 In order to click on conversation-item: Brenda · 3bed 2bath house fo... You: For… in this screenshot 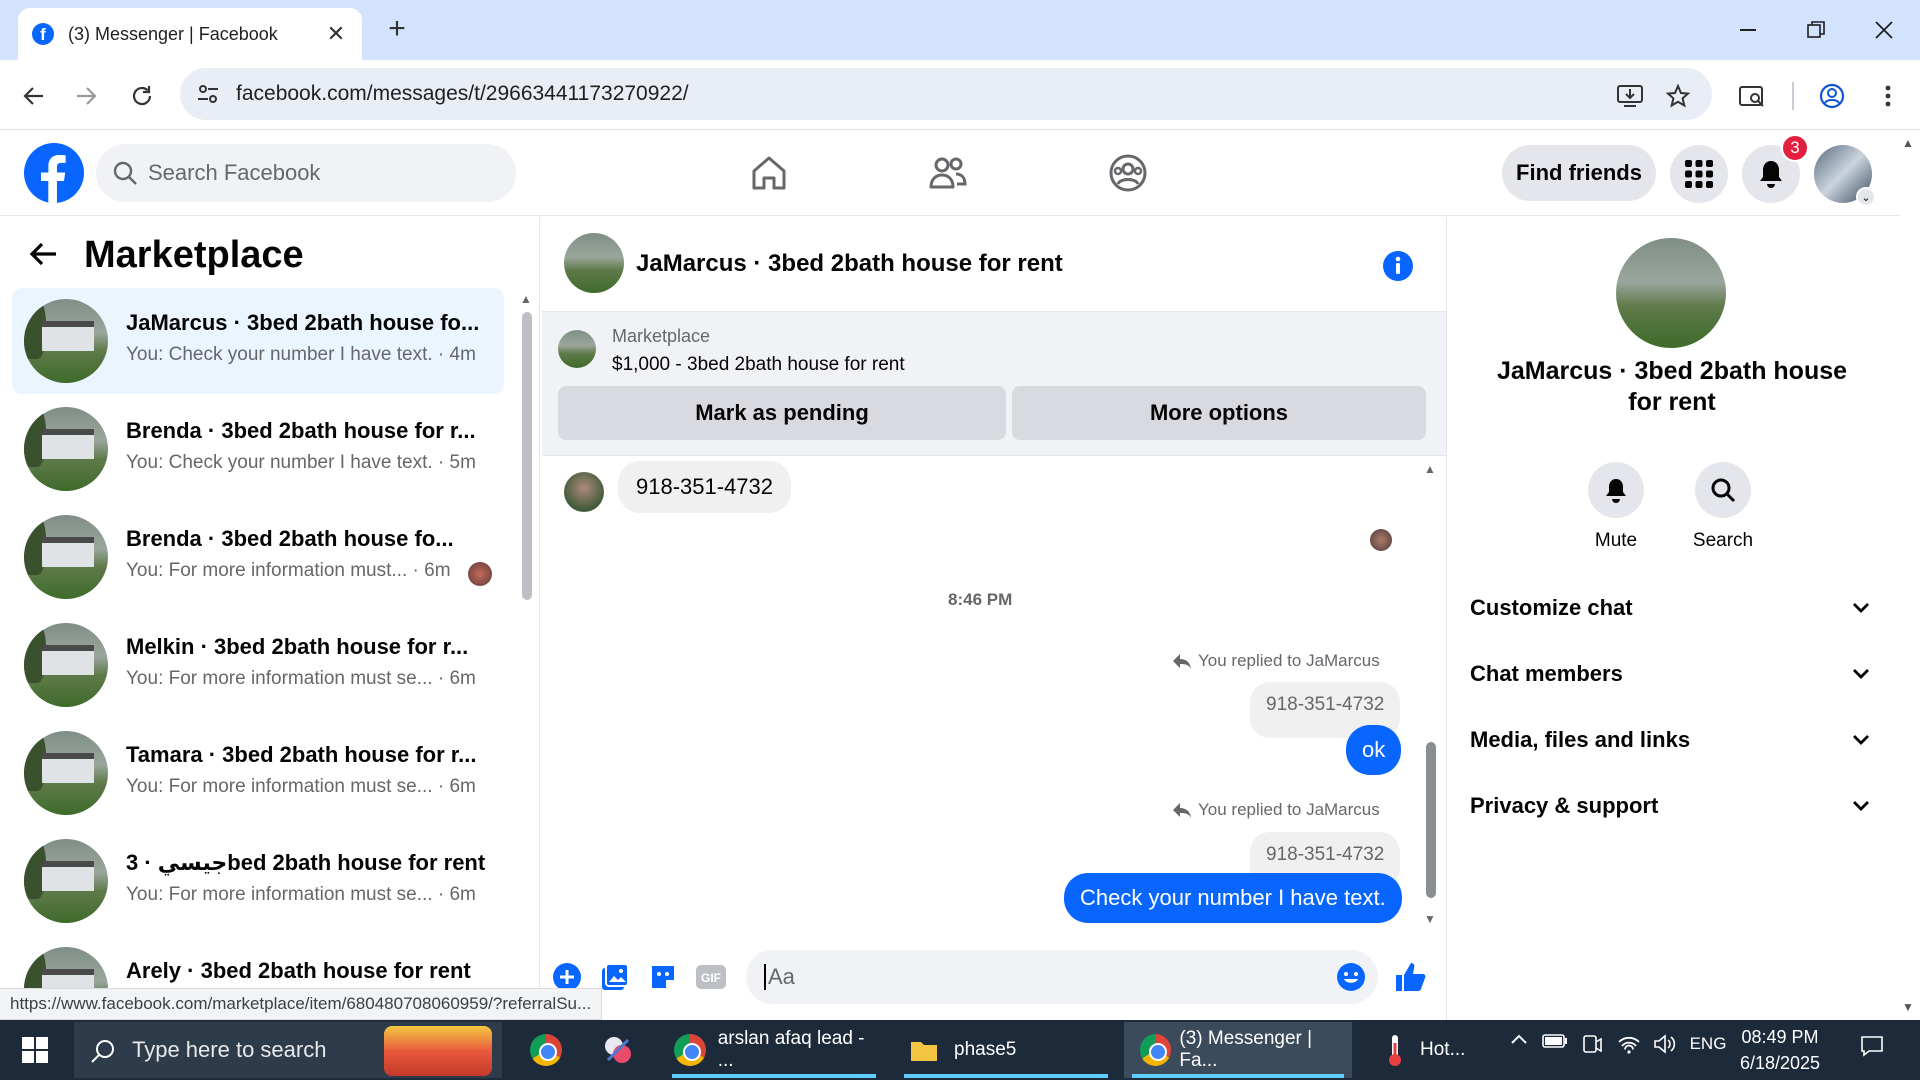, I will do `click(258, 557)`.